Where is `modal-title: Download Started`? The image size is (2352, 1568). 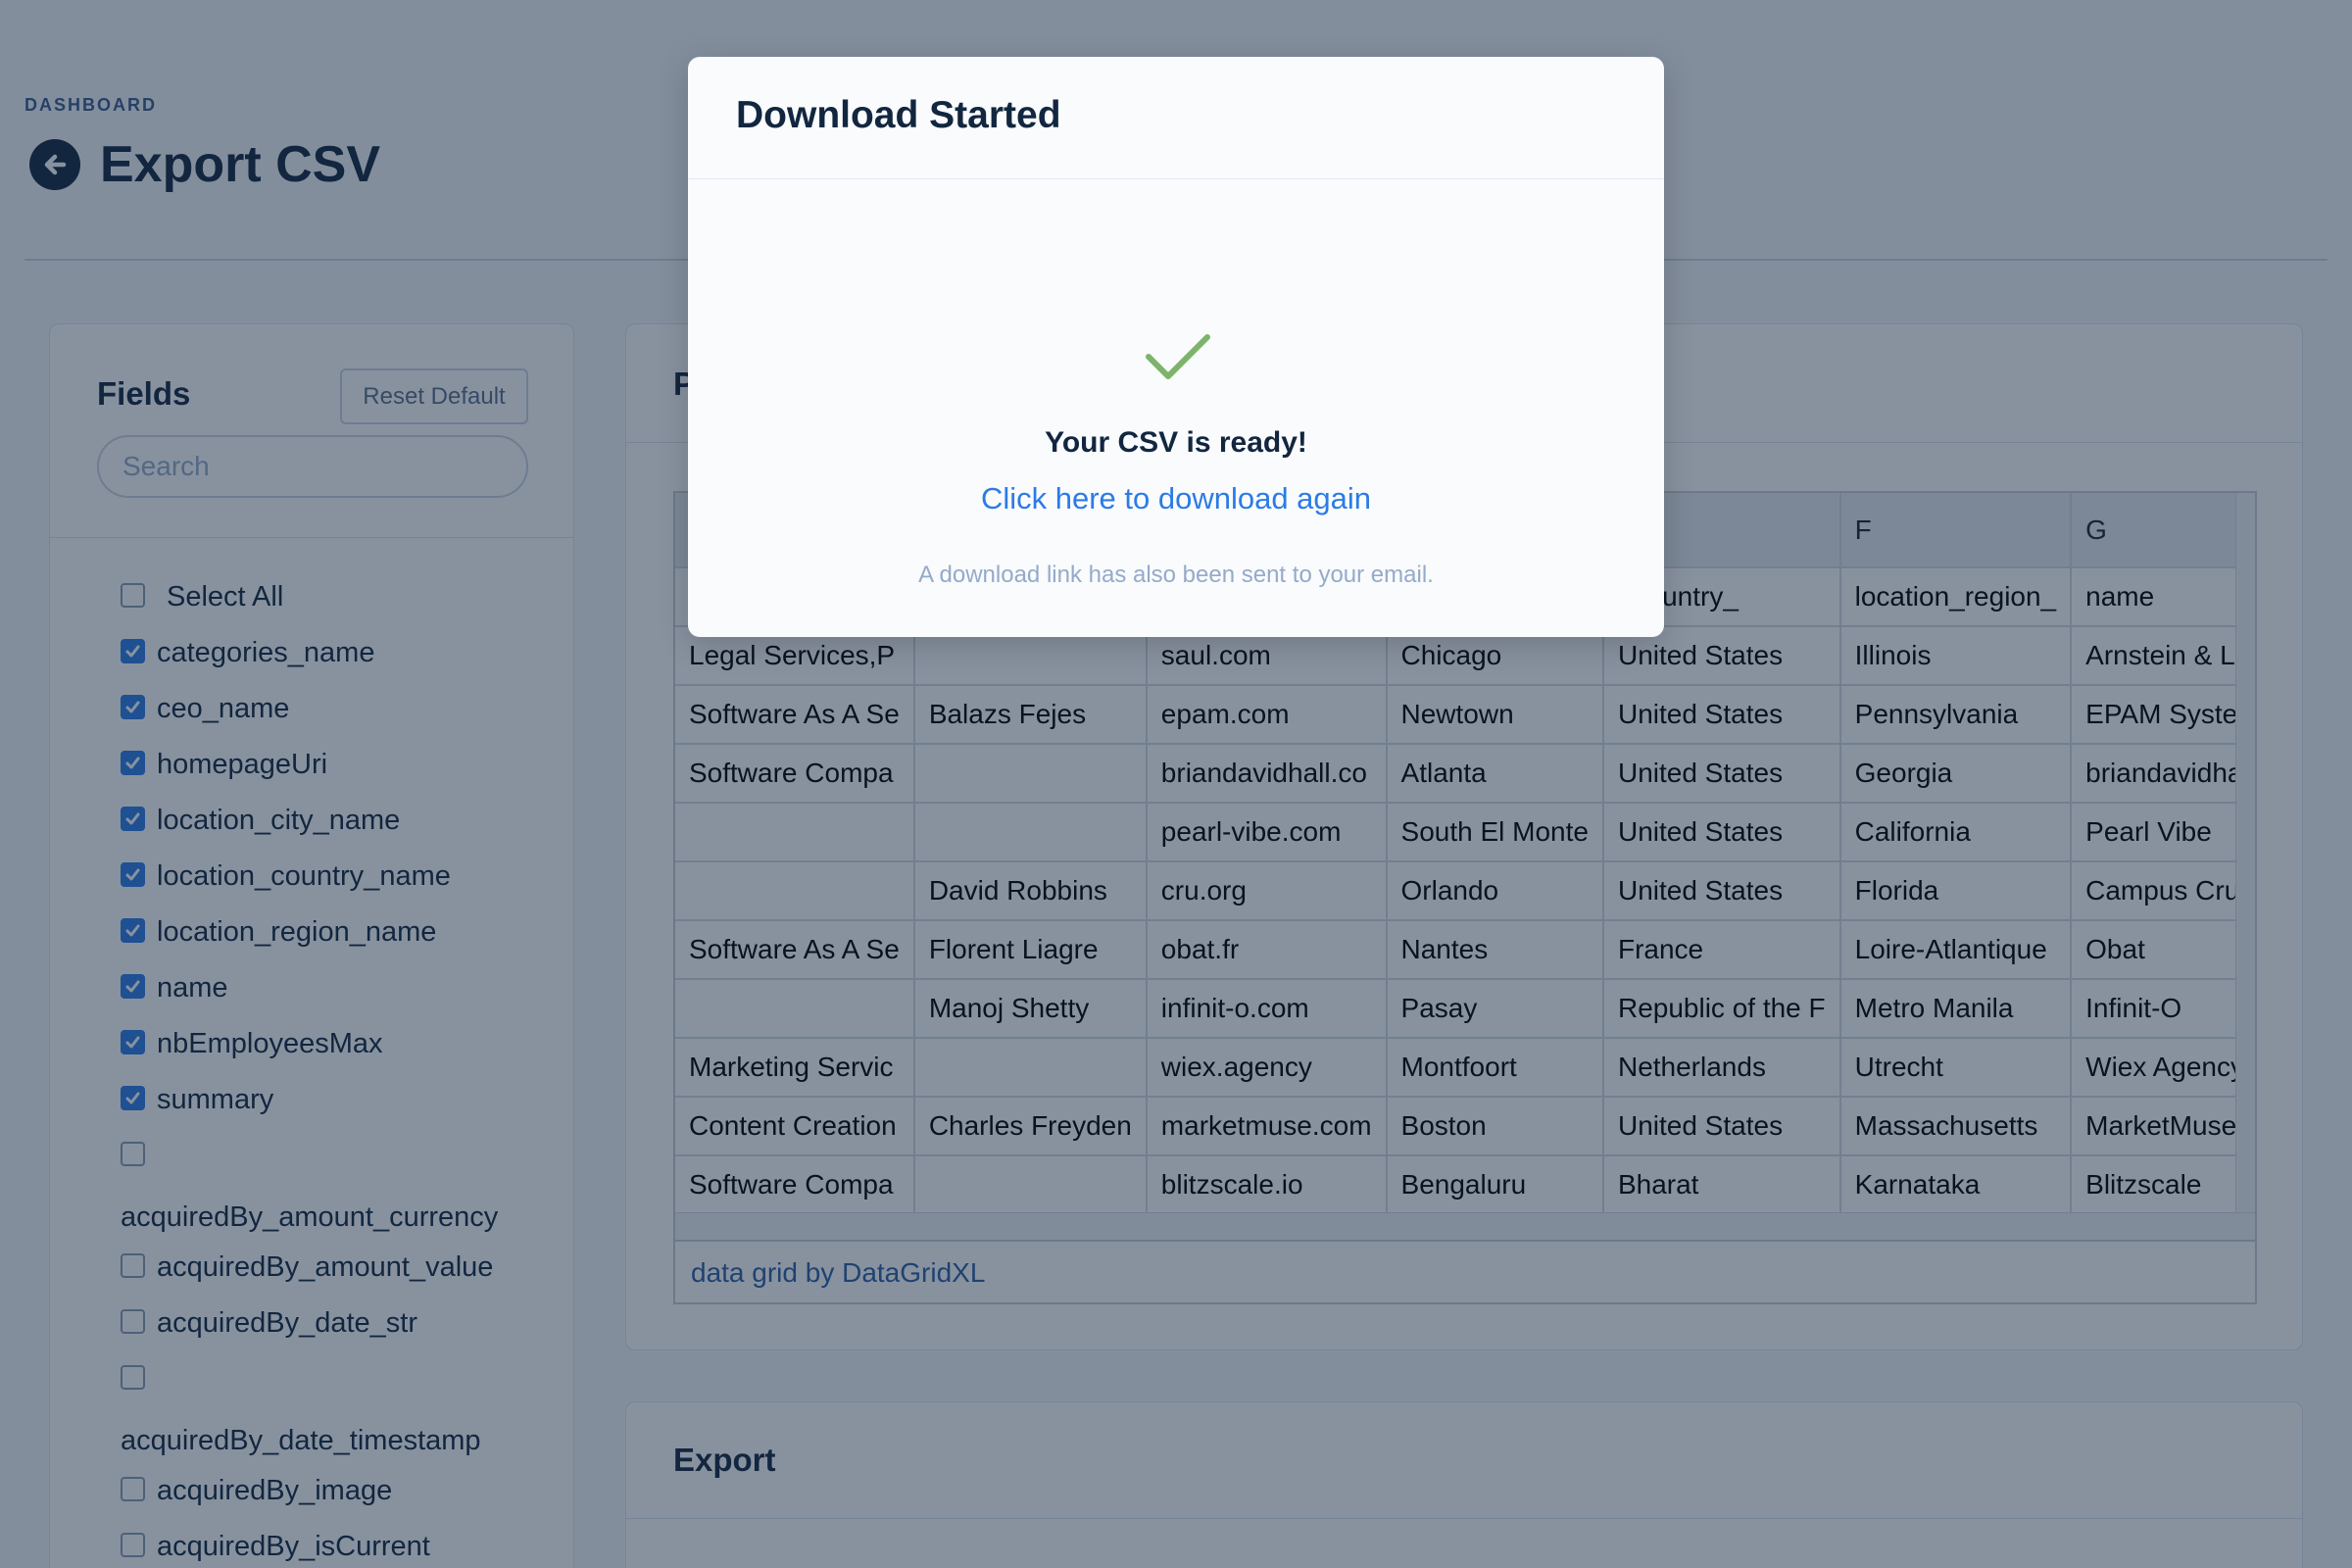
modal-title: Download Started is located at coordinates (898, 115).